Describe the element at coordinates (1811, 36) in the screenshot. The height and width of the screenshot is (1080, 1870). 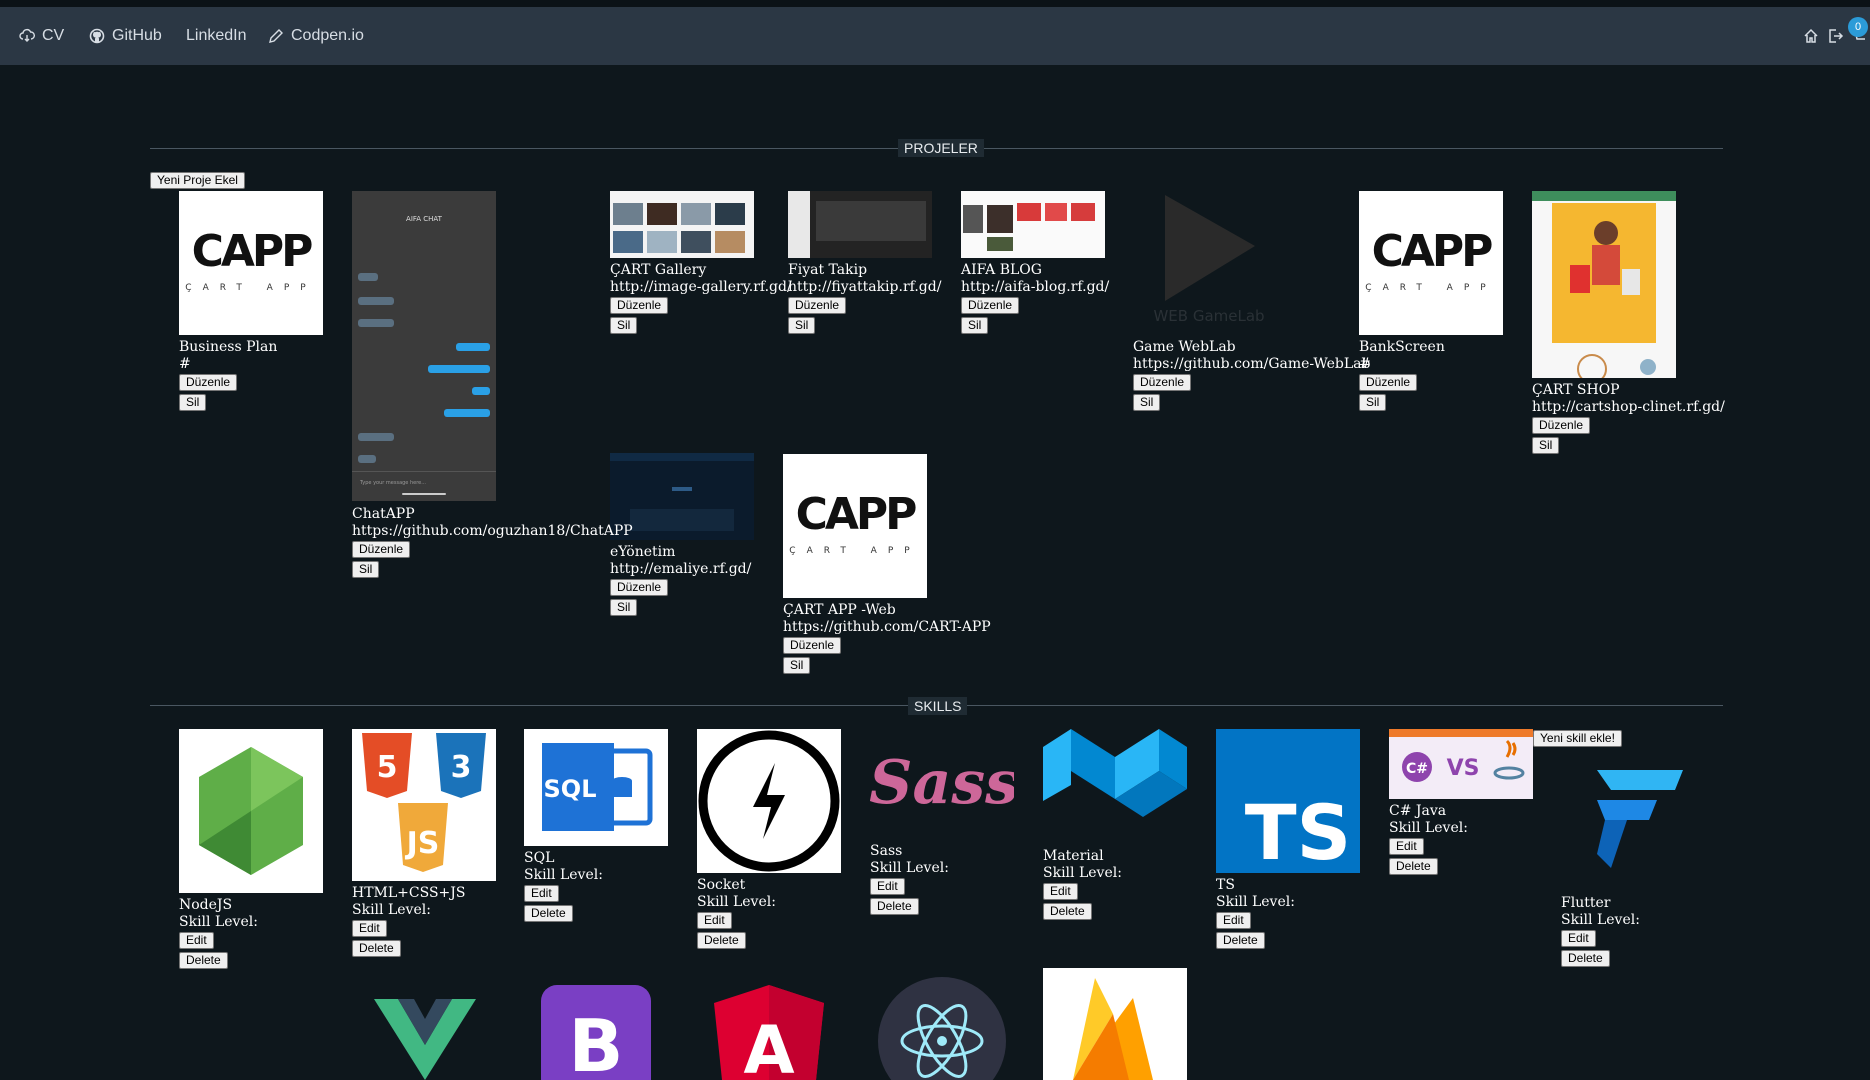
I see `home-icon` at that location.